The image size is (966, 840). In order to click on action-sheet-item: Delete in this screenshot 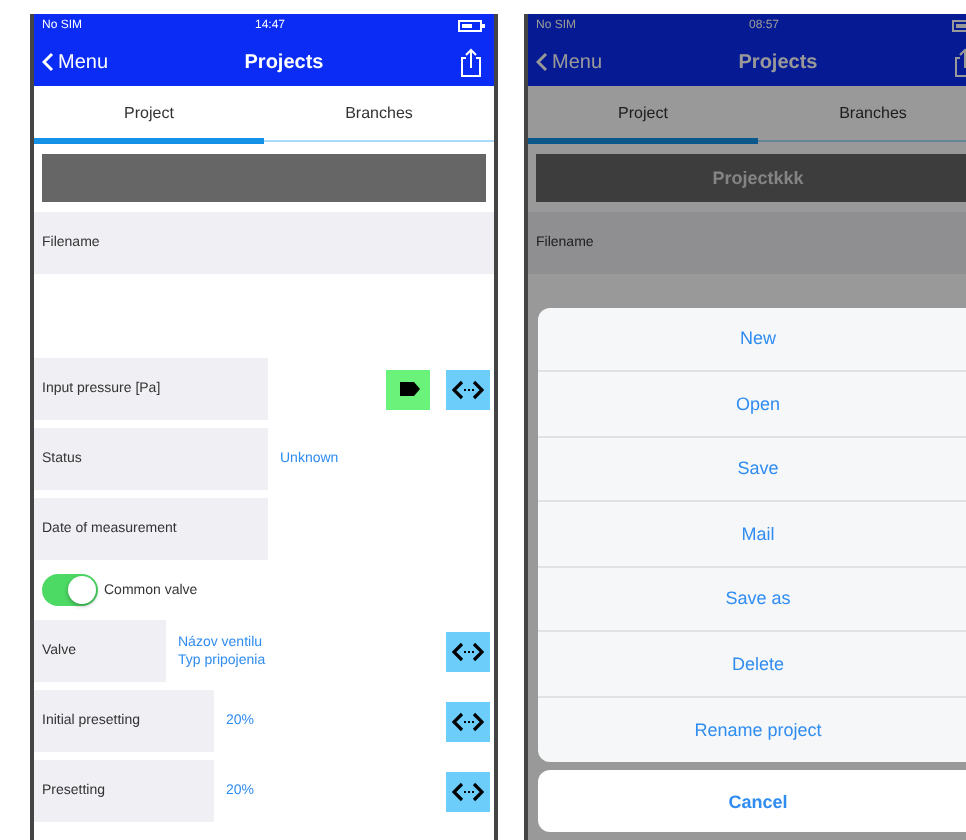, I will do `click(752, 664)`.